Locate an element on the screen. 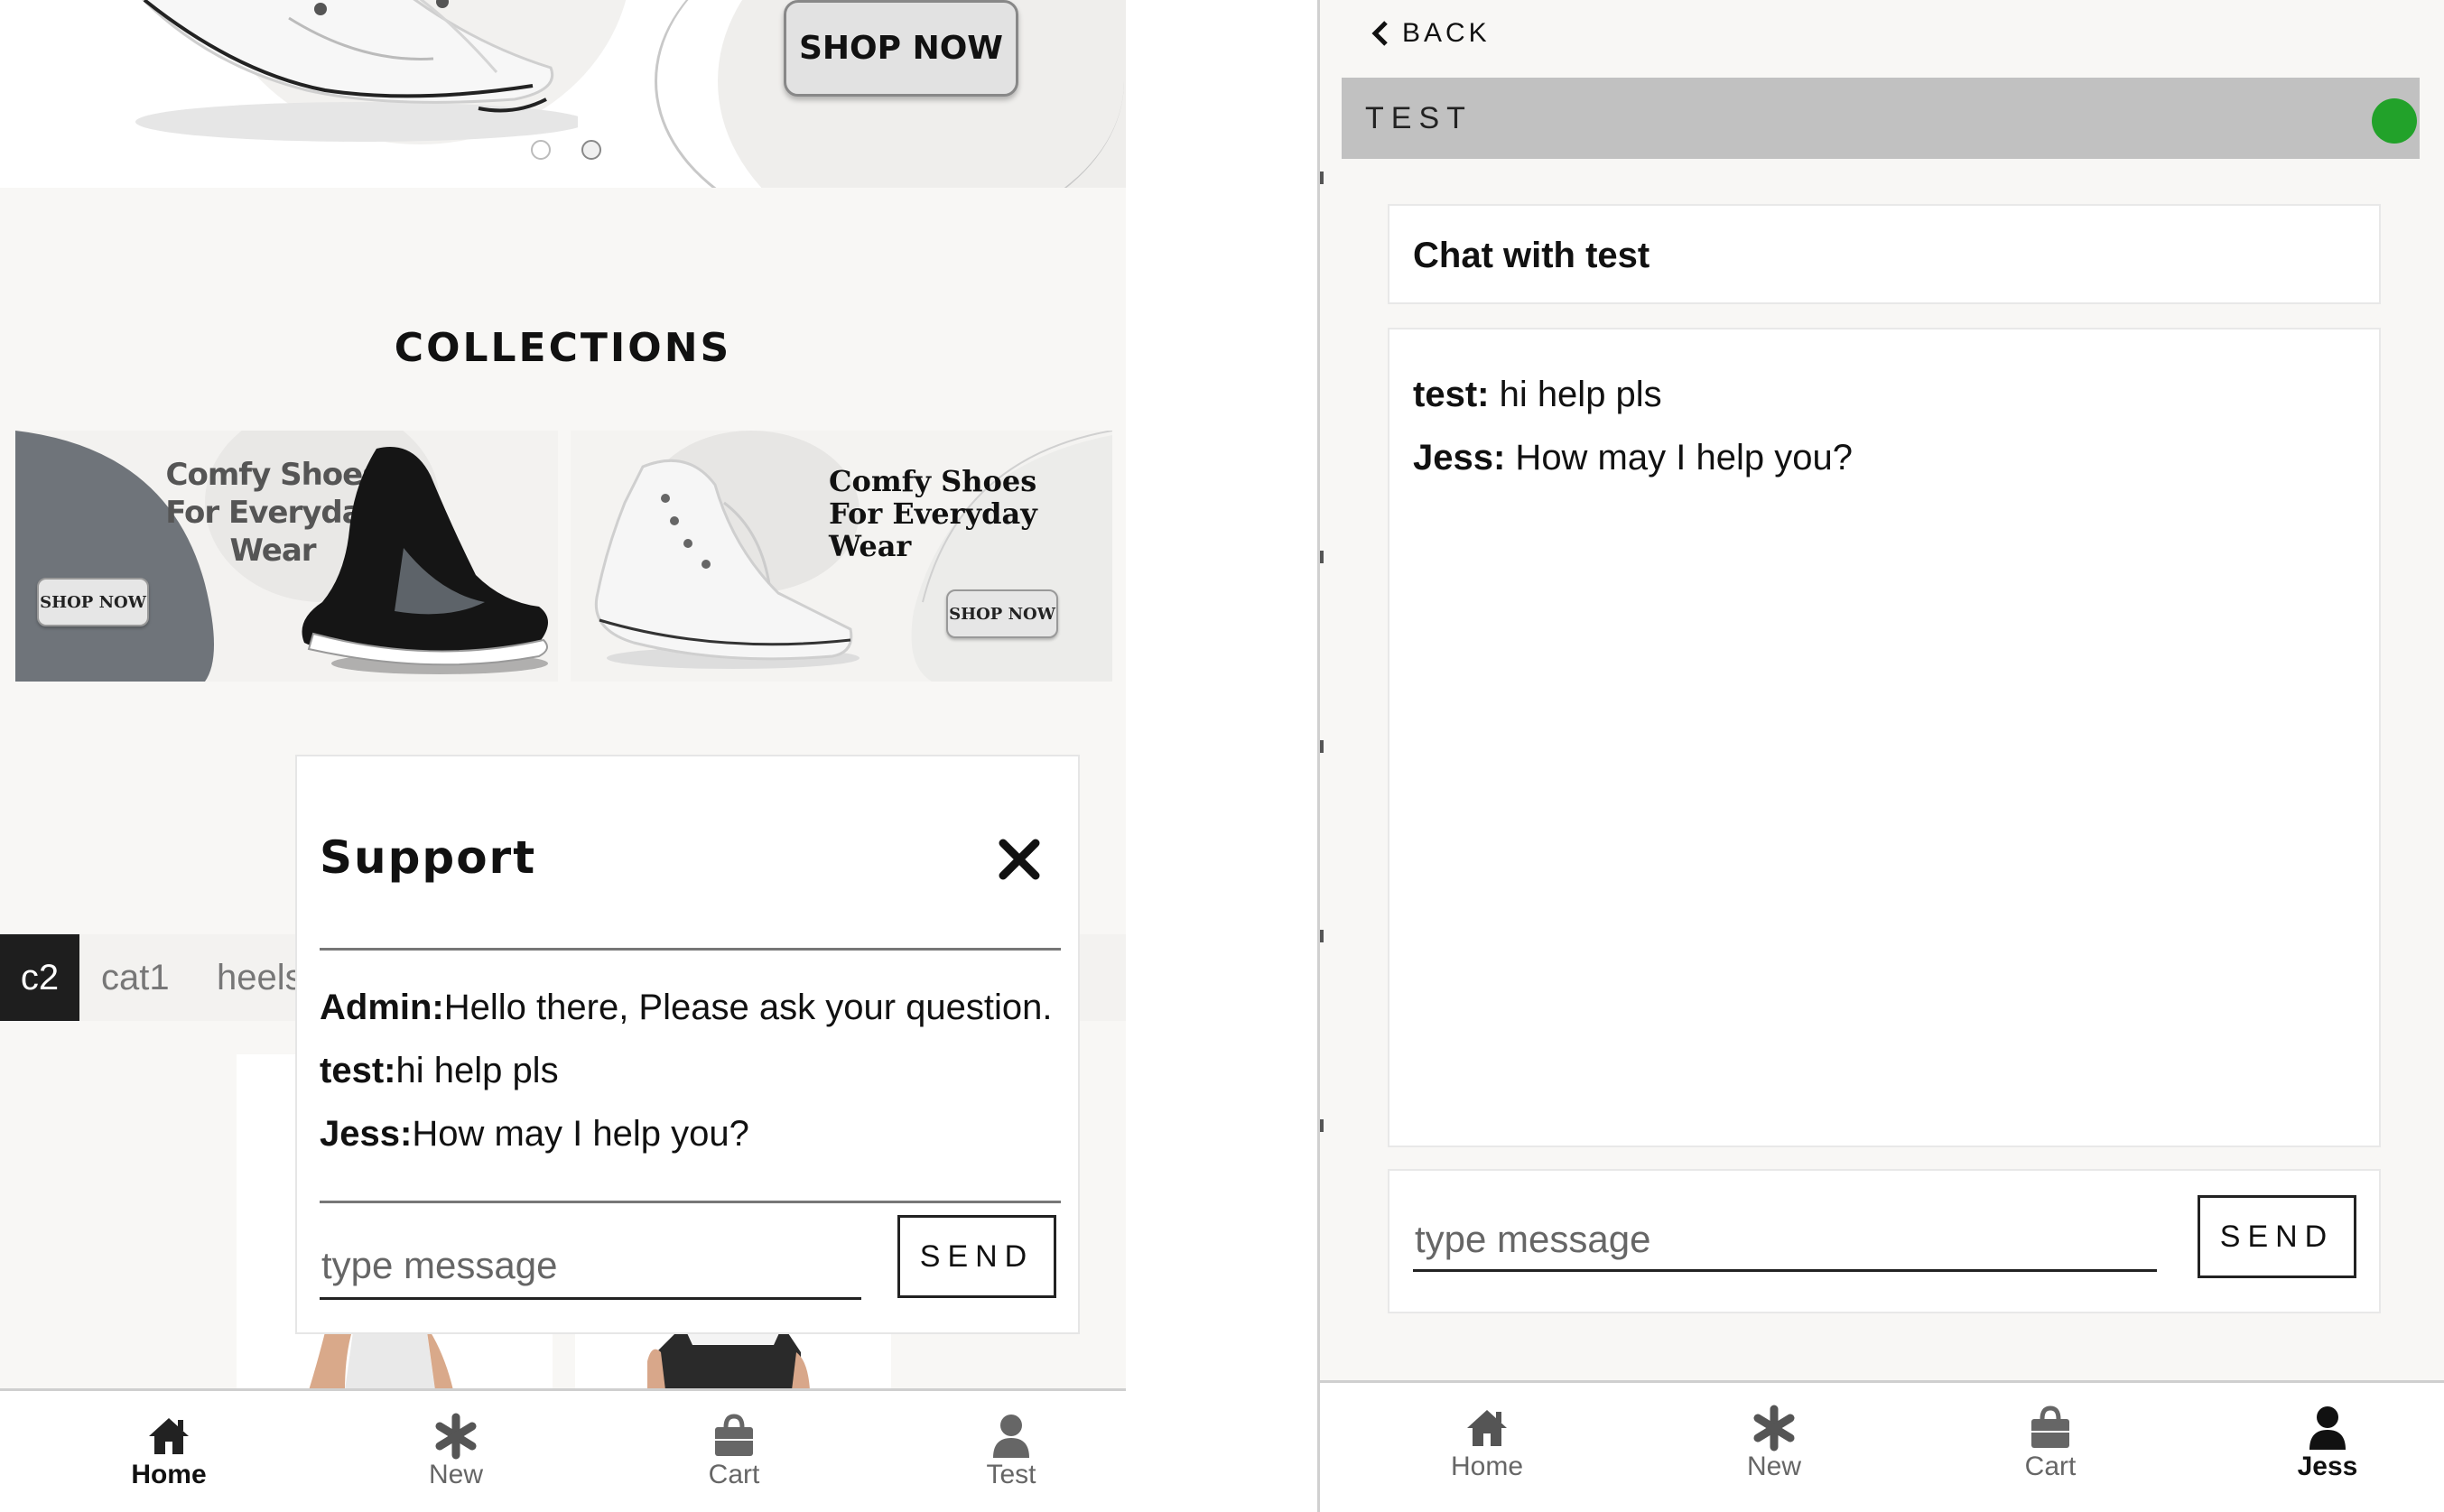 The image size is (2444, 1512). chat-header-title: TEST is located at coordinates (1419, 117).